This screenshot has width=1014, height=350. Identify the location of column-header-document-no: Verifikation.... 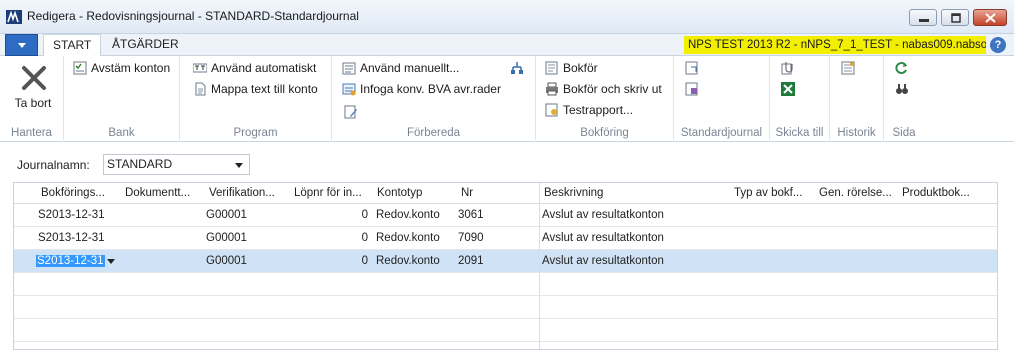
(242, 193).